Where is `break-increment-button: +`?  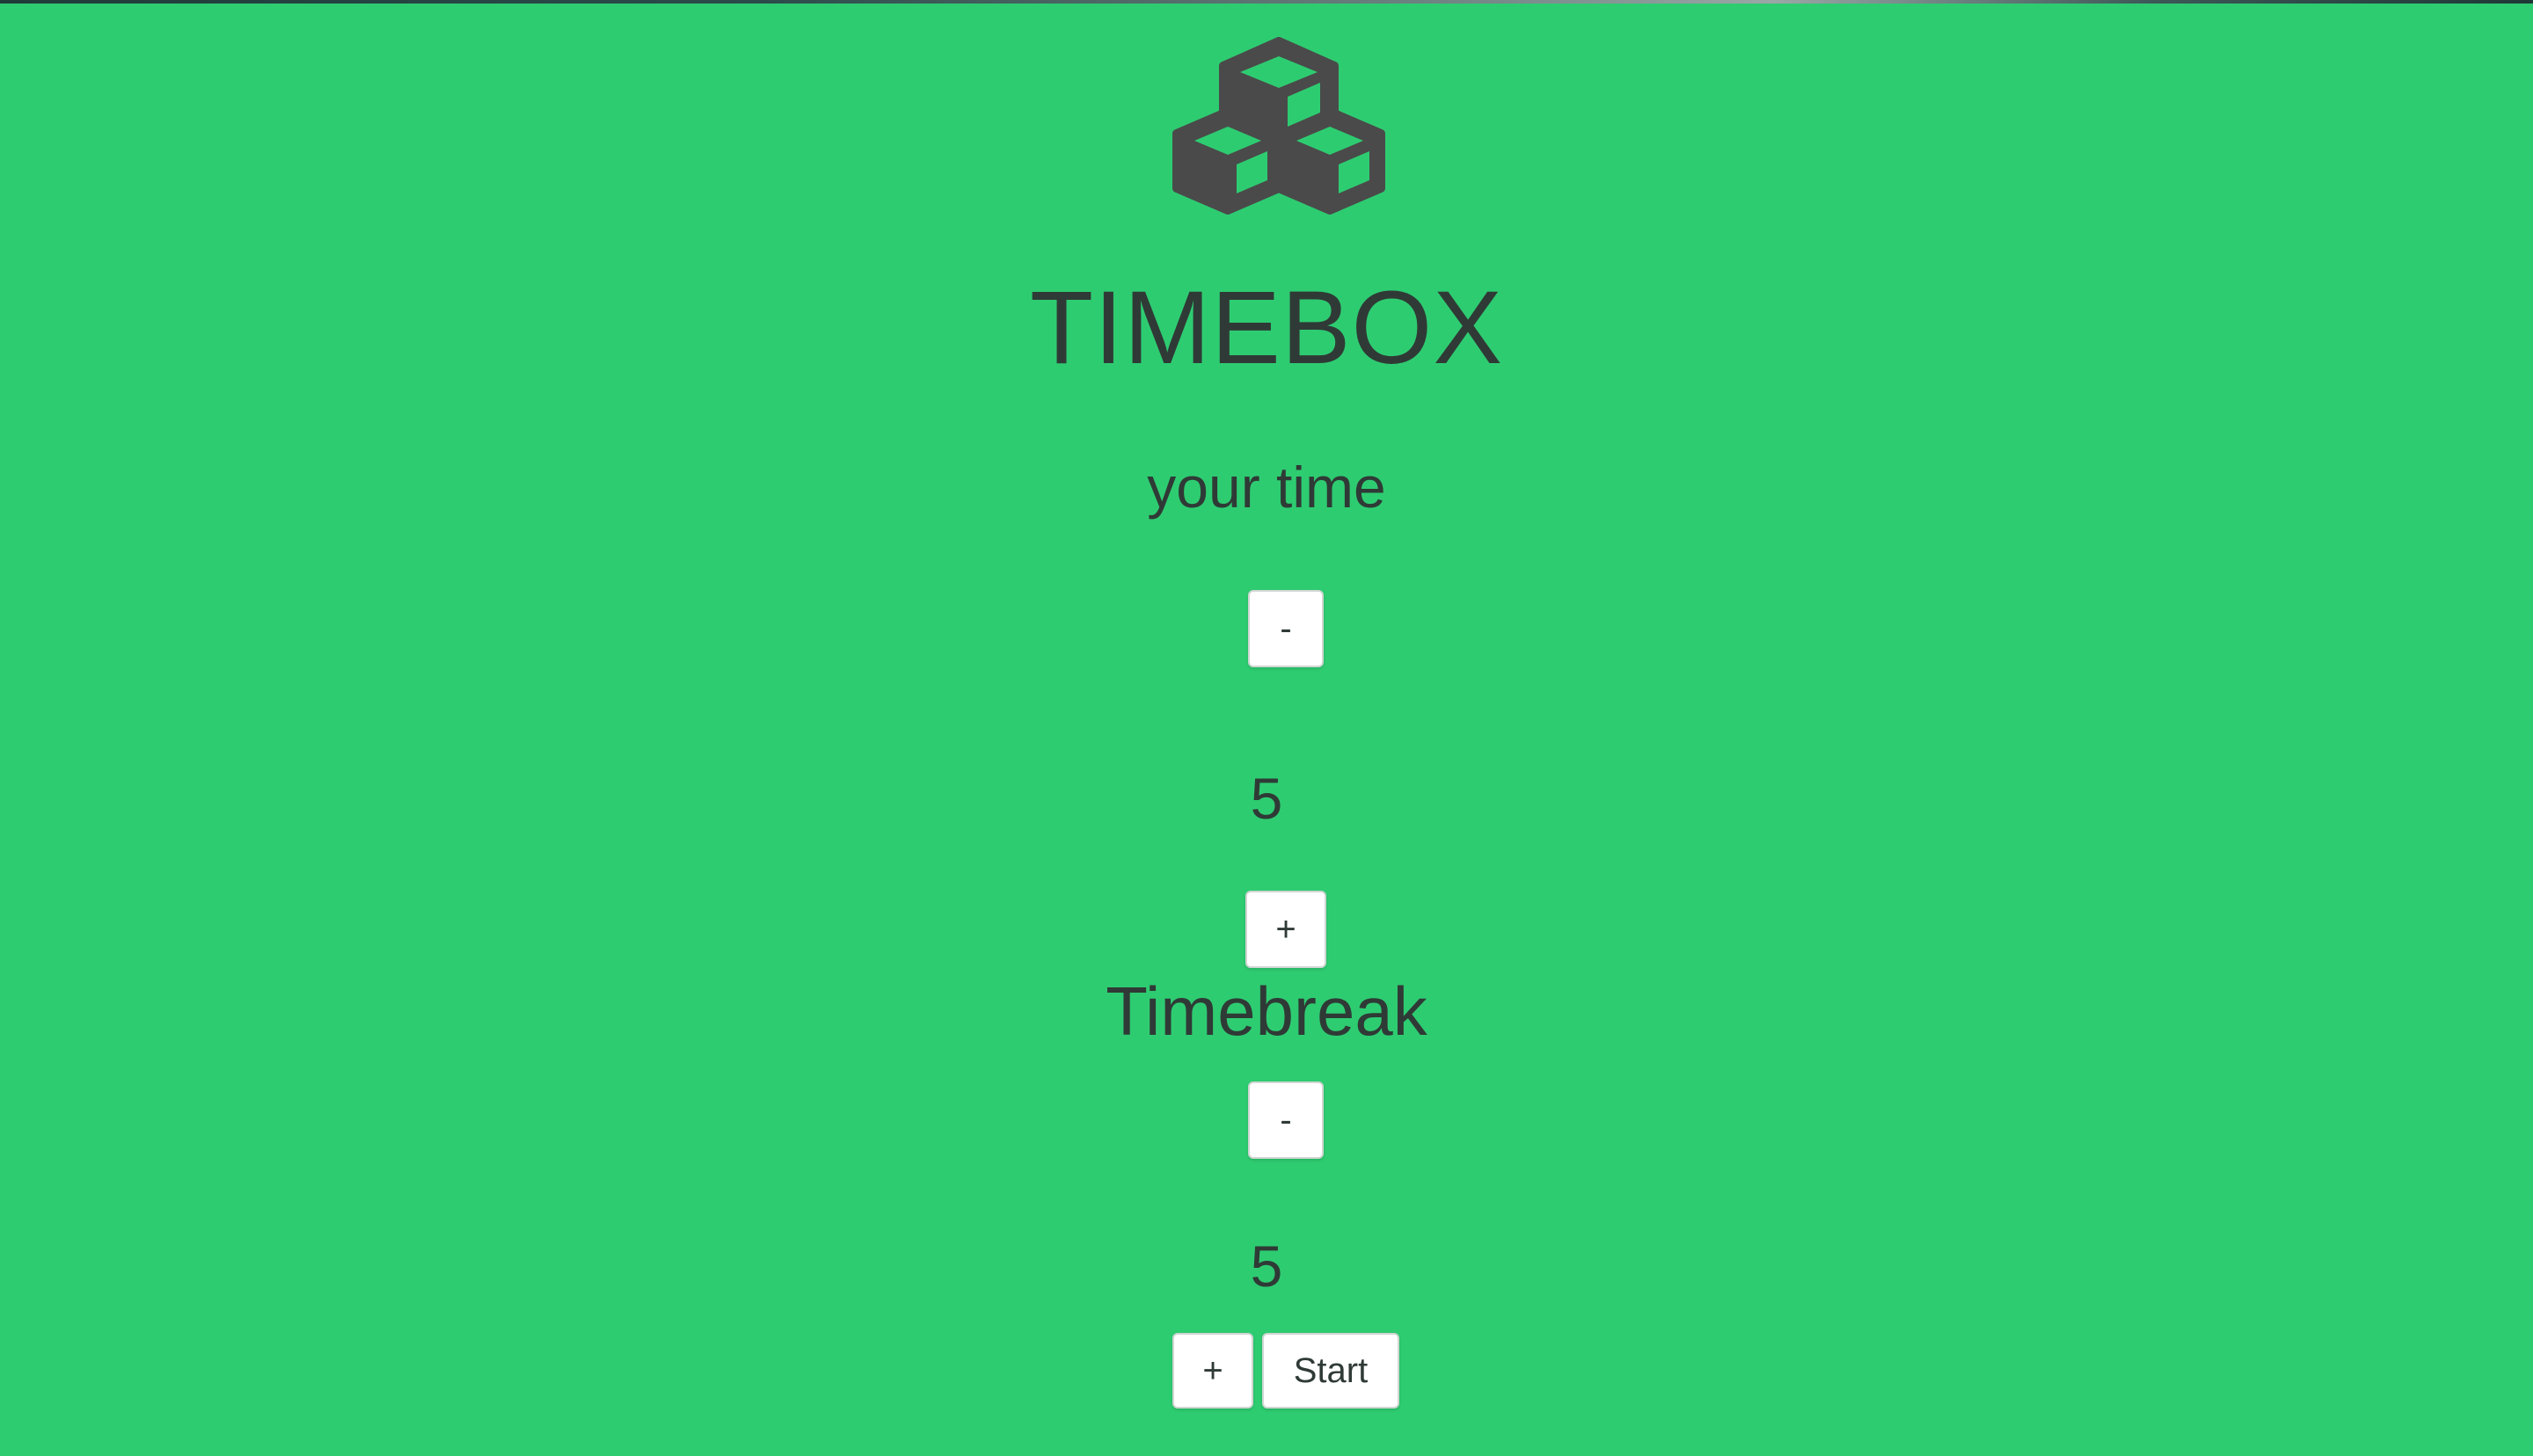 break-increment-button: + is located at coordinates (1212, 1371).